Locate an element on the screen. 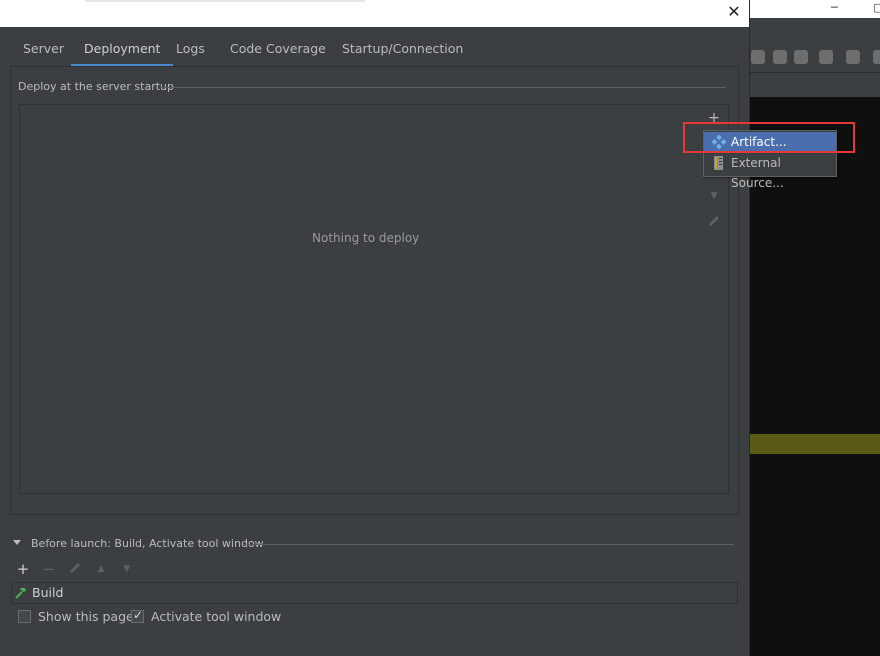 The image size is (880, 656). activate-tool-window-label: Activate tool window is located at coordinates (216, 616).